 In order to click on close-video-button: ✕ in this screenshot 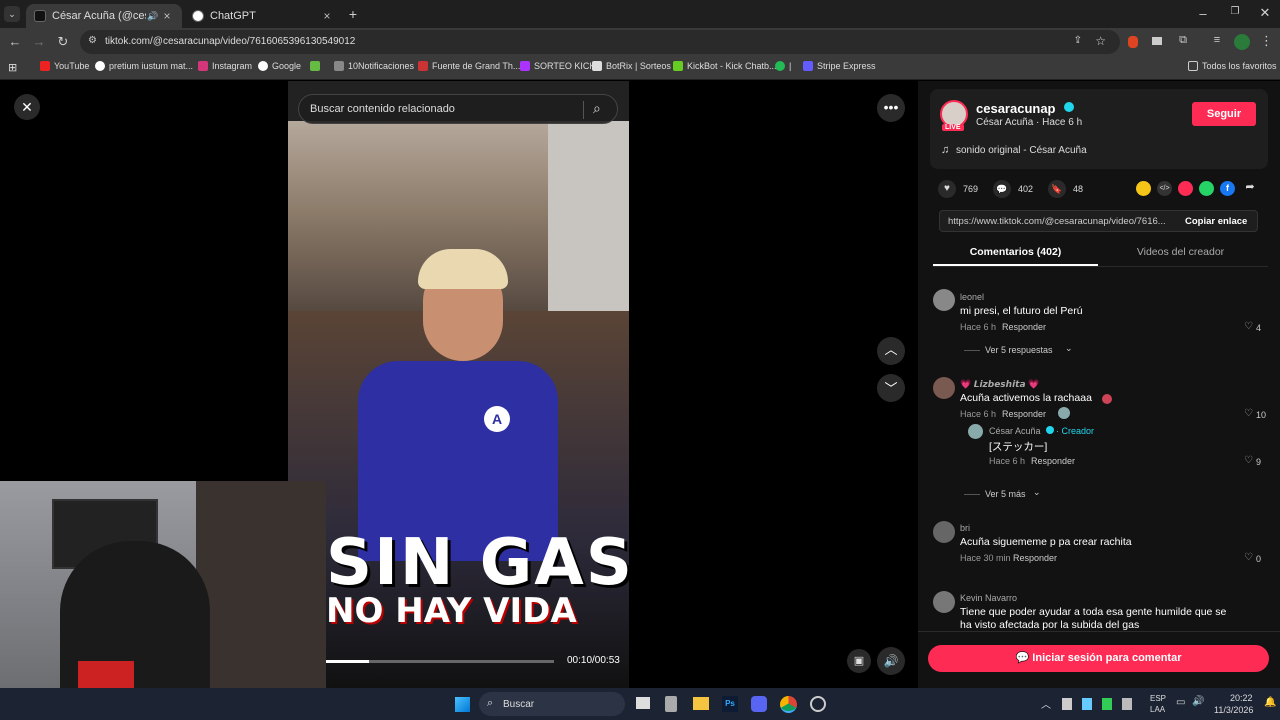, I will do `click(27, 107)`.